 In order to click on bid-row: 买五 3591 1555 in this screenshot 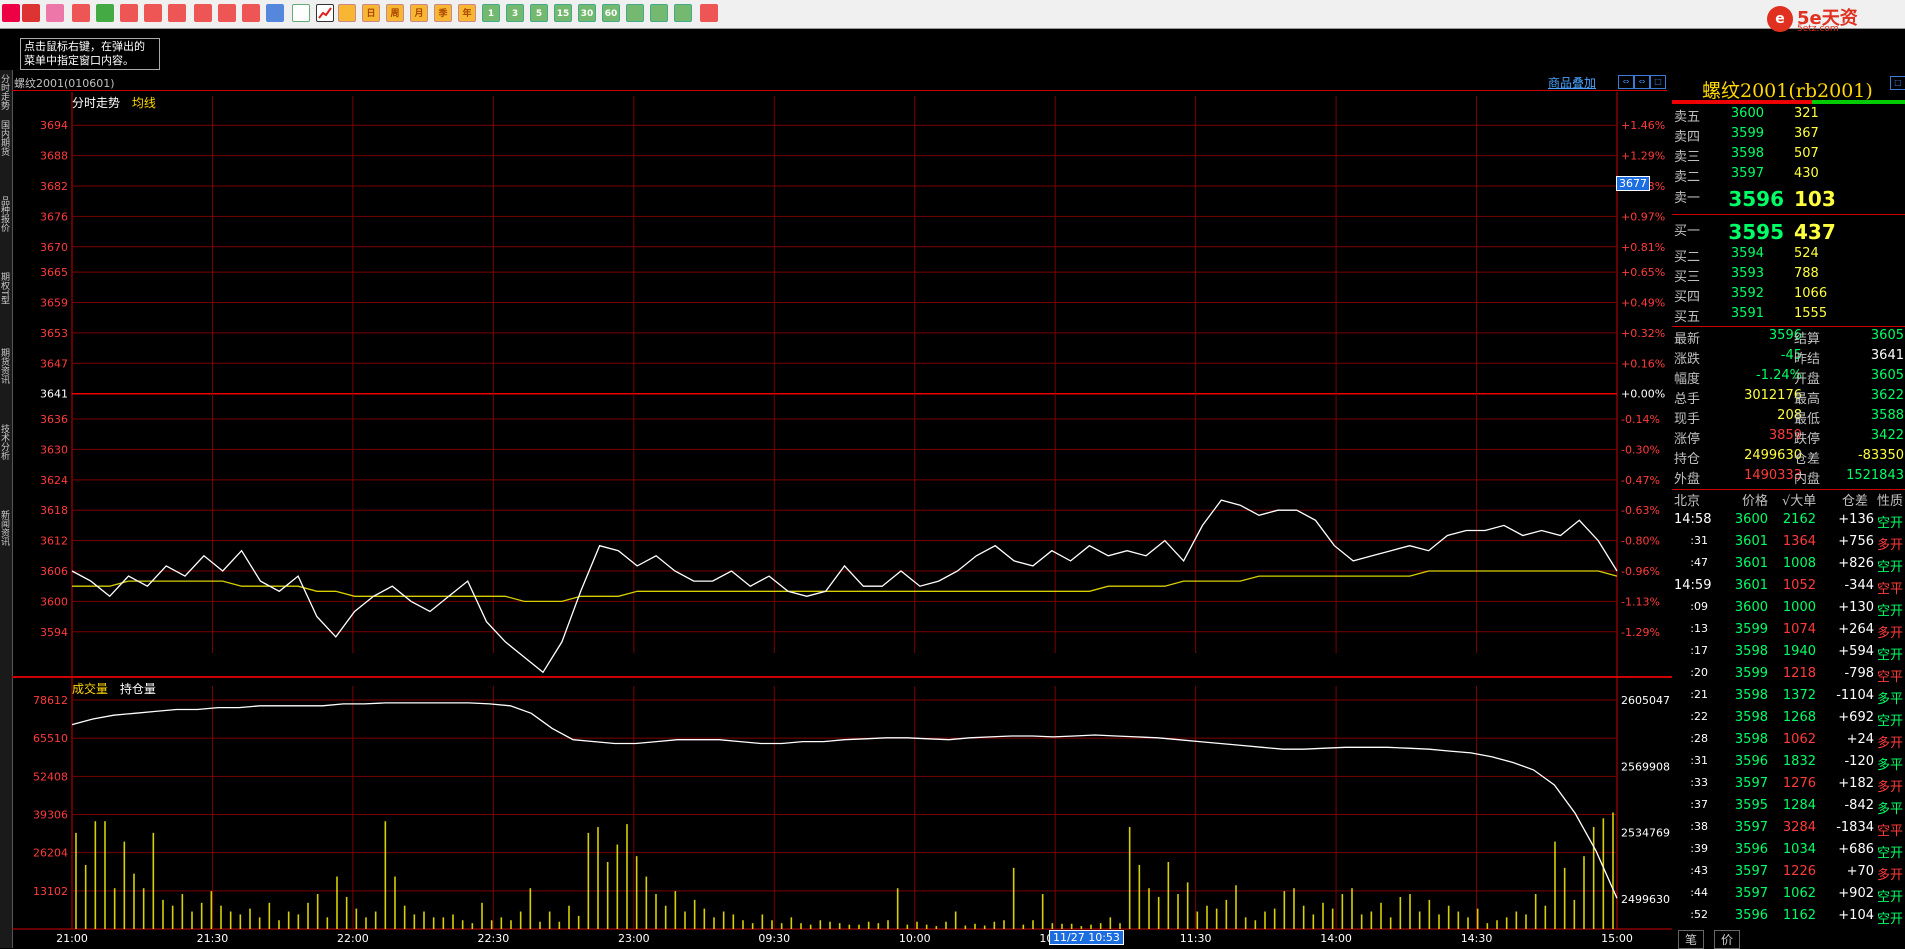, I will do `click(1788, 316)`.